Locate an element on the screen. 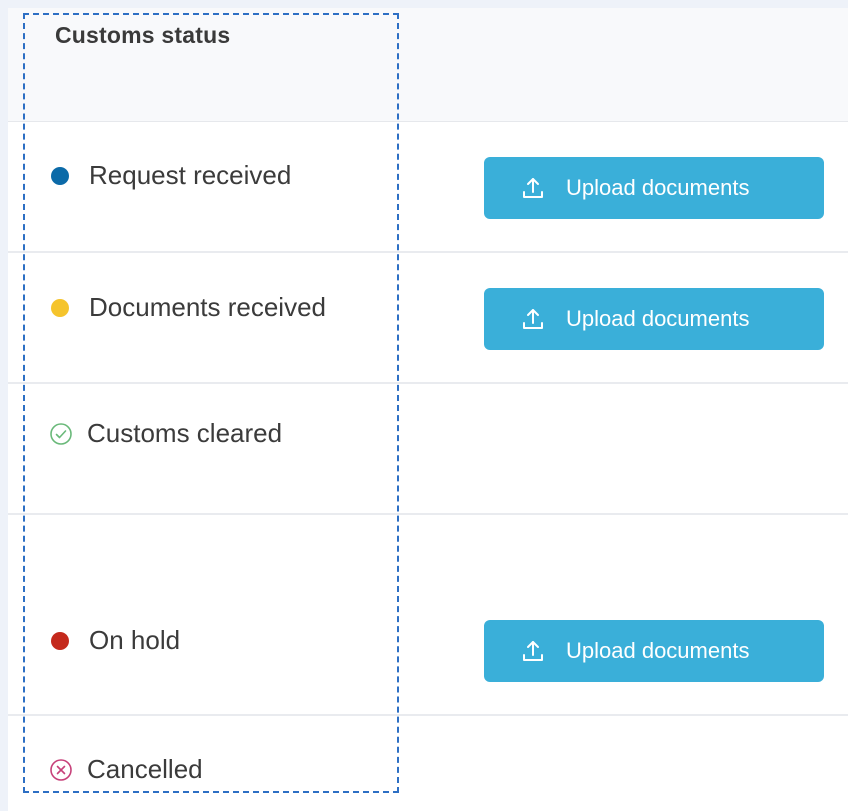 Image resolution: width=848 pixels, height=811 pixels. status-label: Customs cleared is located at coordinates (185, 433).